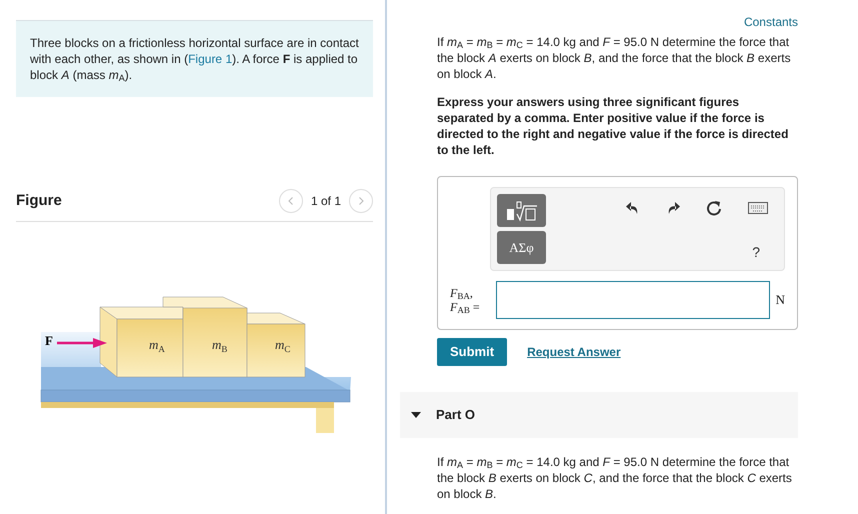 This screenshot has width=858, height=514. Describe the element at coordinates (613, 126) in the screenshot. I see `instructions-text: Express your answers using three significant figures separated by a comma. Enter positive value if the force is directed to the right and negative value if the force is directed to the left.` at that location.